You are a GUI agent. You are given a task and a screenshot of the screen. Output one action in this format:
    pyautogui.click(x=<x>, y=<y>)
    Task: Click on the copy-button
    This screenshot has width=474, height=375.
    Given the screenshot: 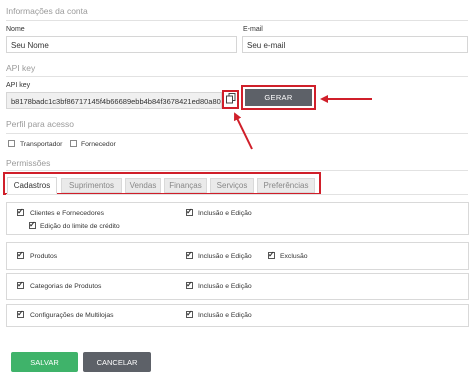 What is the action you would take?
    pyautogui.click(x=230, y=99)
    